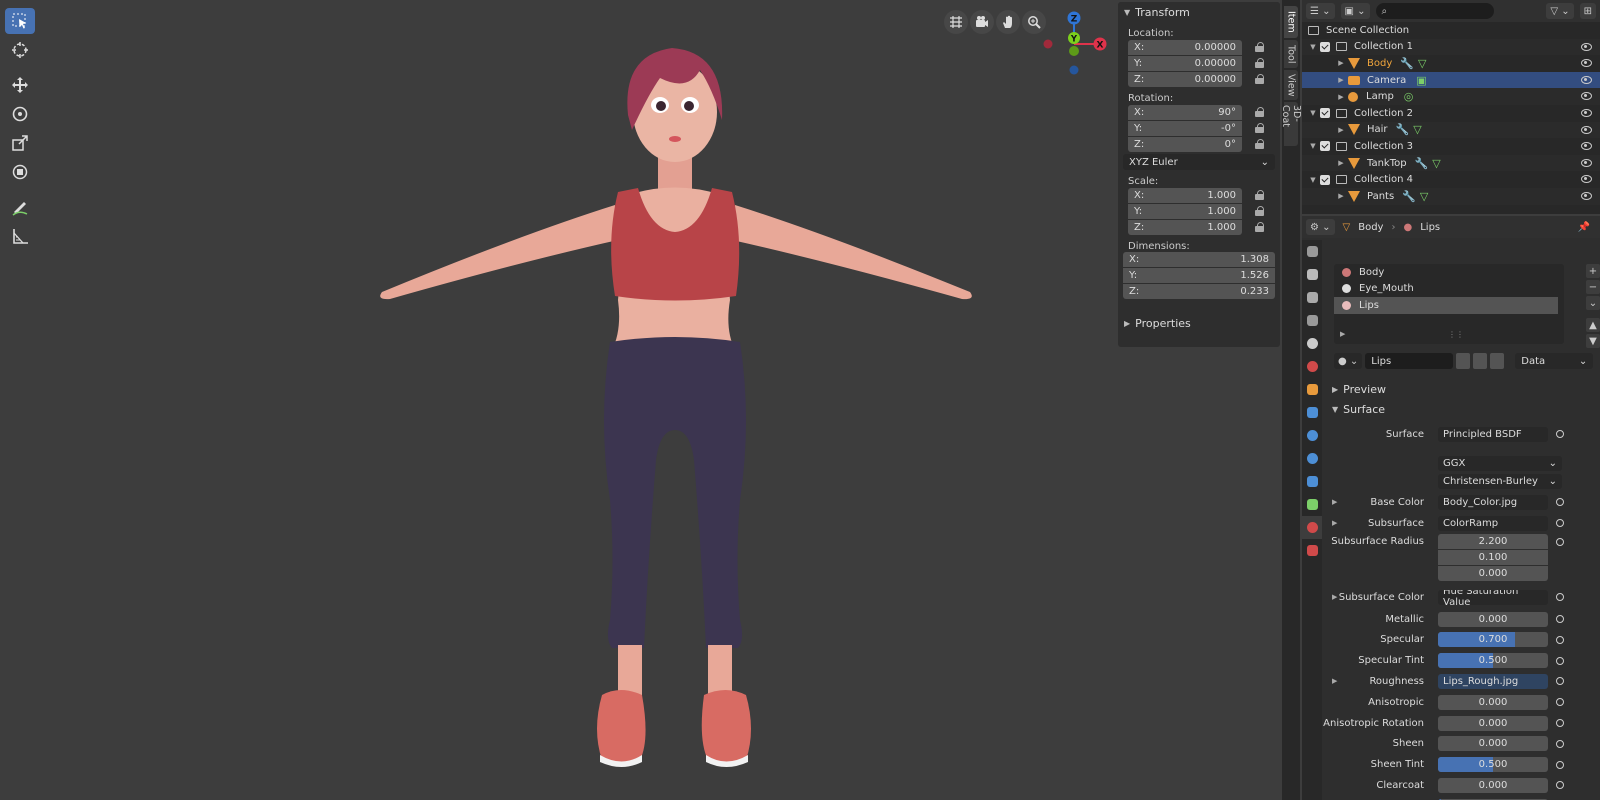  I want to click on tab-tool: Tool, so click(1291, 54).